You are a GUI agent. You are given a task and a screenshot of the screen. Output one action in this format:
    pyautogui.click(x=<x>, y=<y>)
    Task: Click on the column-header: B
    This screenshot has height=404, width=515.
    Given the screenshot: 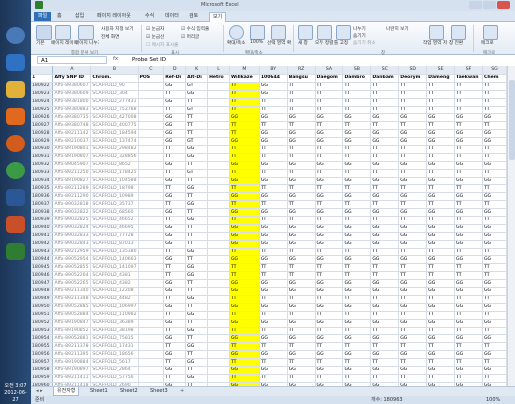 What is the action you would take?
    pyautogui.click(x=114, y=70)
    